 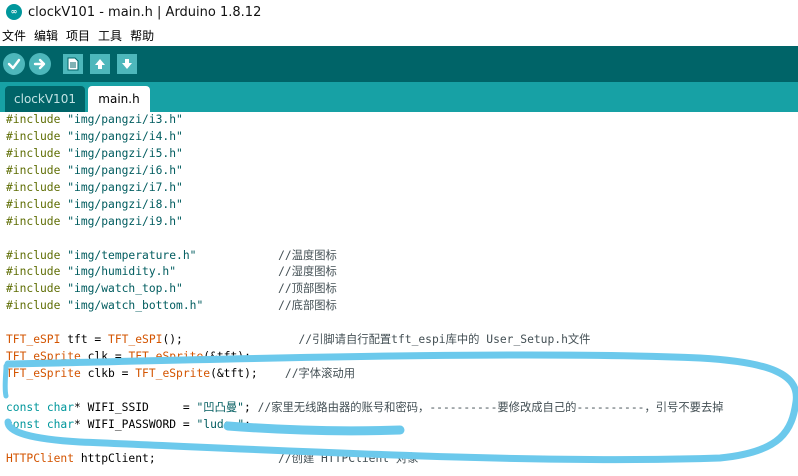 What do you see at coordinates (348, 458) in the screenshot?
I see `code-token: //创建 HTTPClient 对象` at bounding box center [348, 458].